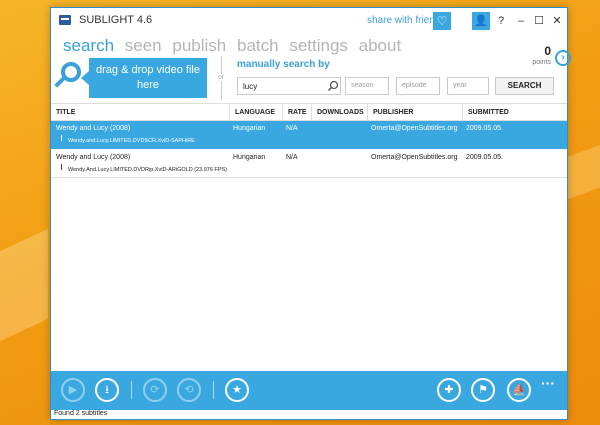  Describe the element at coordinates (144, 78) in the screenshot. I see `drop-zone: drag & drop video file here` at that location.